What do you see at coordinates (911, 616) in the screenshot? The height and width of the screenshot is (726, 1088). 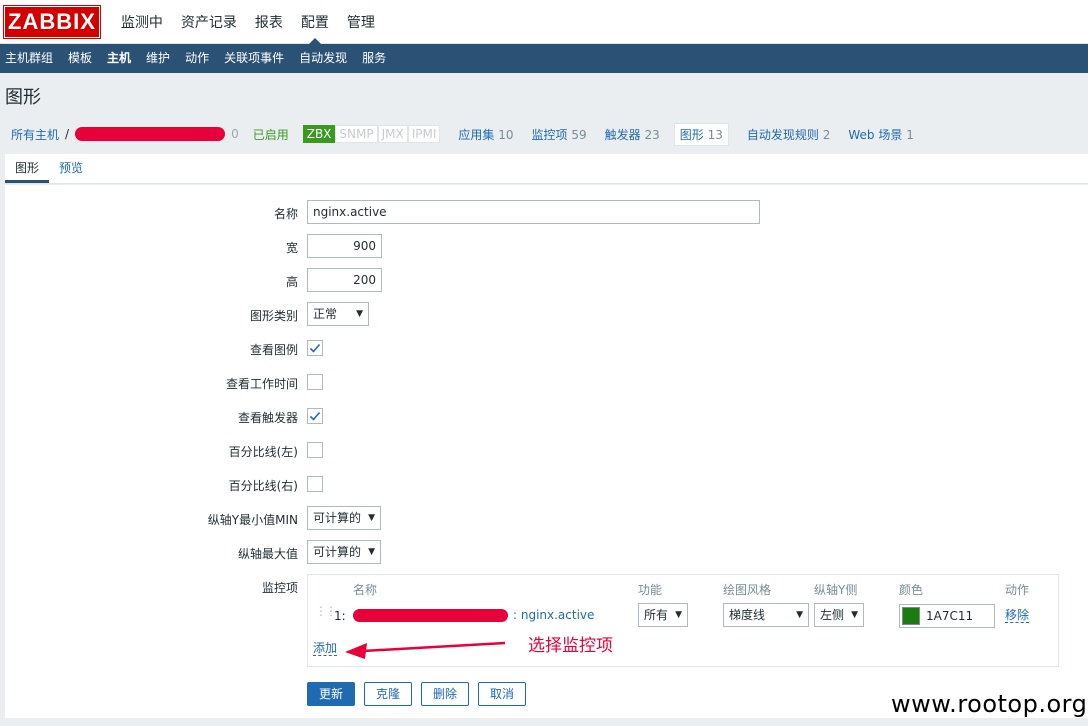 I see `color-swatch` at bounding box center [911, 616].